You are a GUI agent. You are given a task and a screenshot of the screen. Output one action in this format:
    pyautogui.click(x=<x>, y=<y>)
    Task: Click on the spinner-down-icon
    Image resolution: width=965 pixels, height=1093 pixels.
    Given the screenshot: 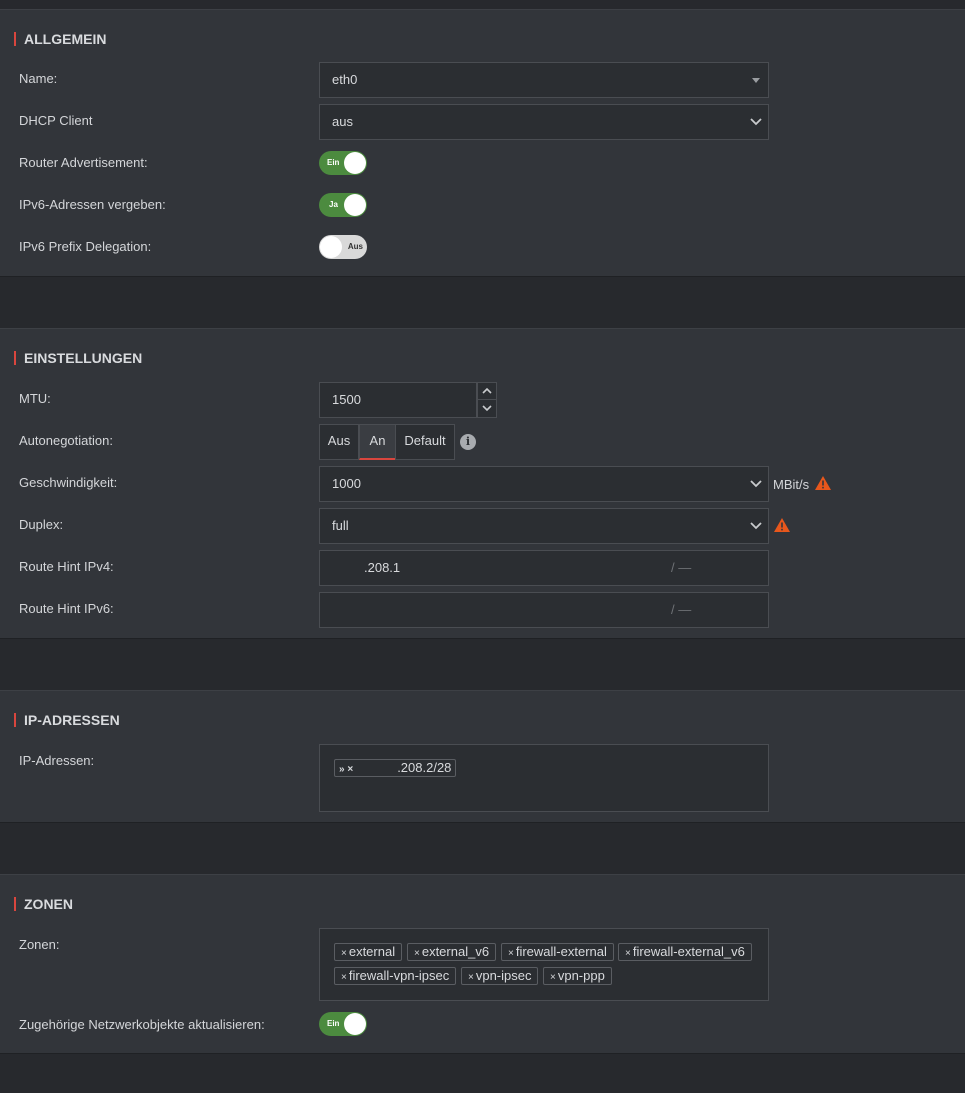 What is the action you would take?
    pyautogui.click(x=487, y=408)
    